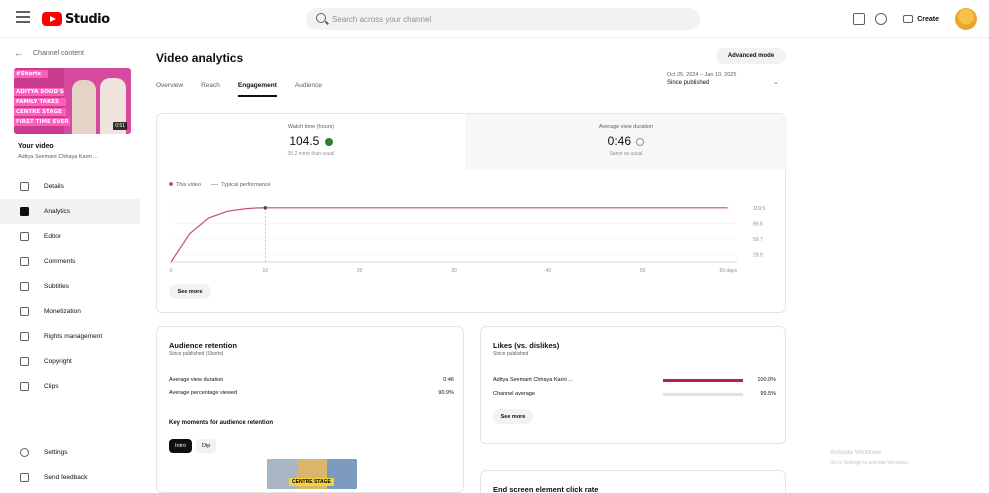 The width and height of the screenshot is (989, 493). Describe the element at coordinates (70, 186) in the screenshot. I see `sidebar-item-details: Details` at that location.